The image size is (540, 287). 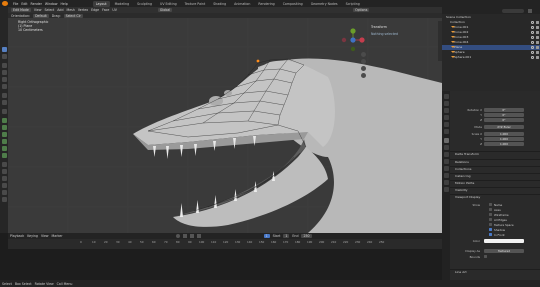 I want to click on current-frame-field: 1, so click(x=266, y=236).